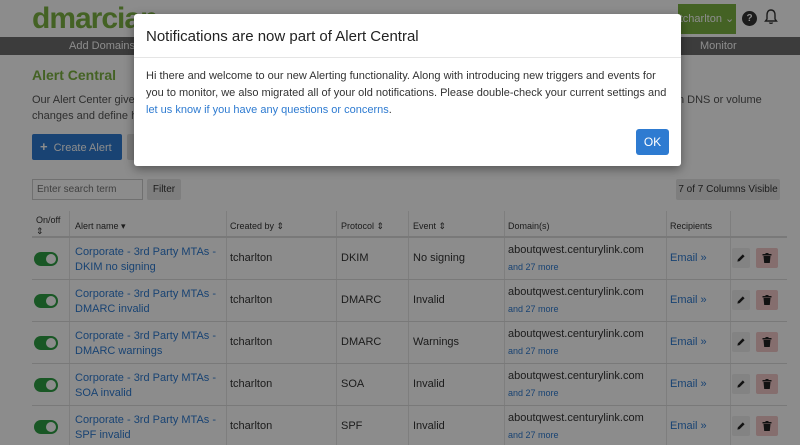  I want to click on modal-body-end: ., so click(390, 110).